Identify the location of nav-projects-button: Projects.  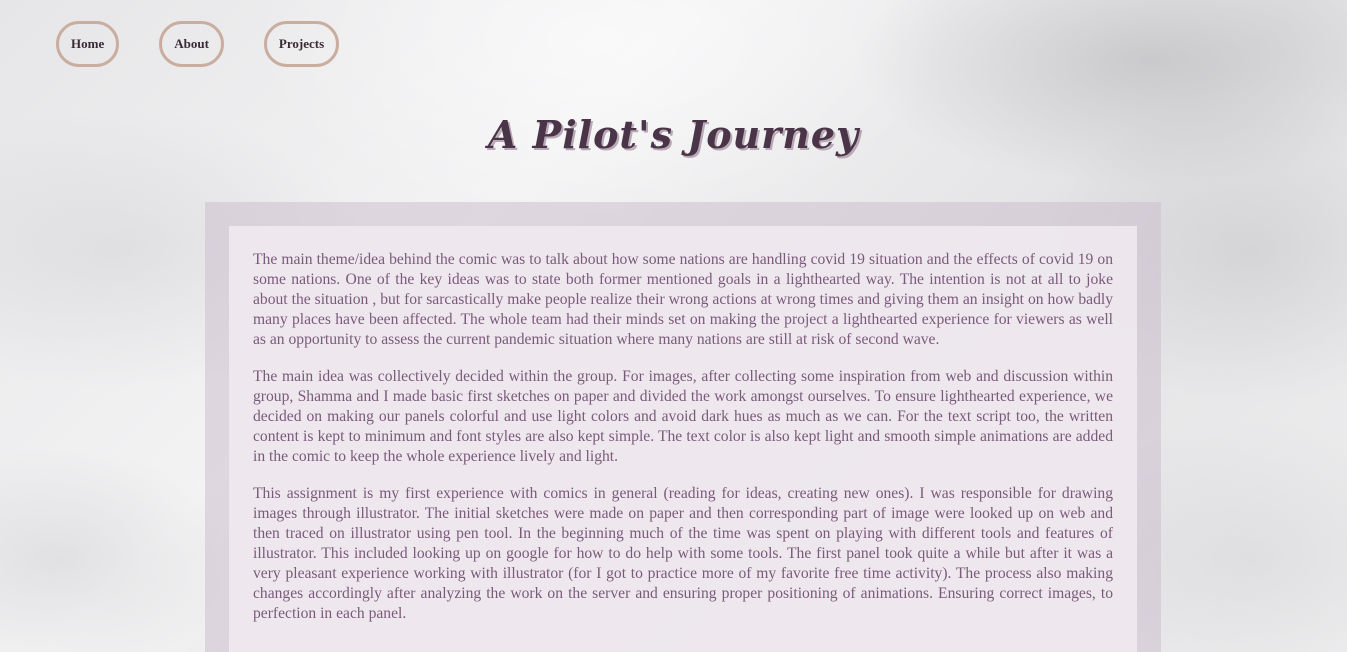
(301, 44).